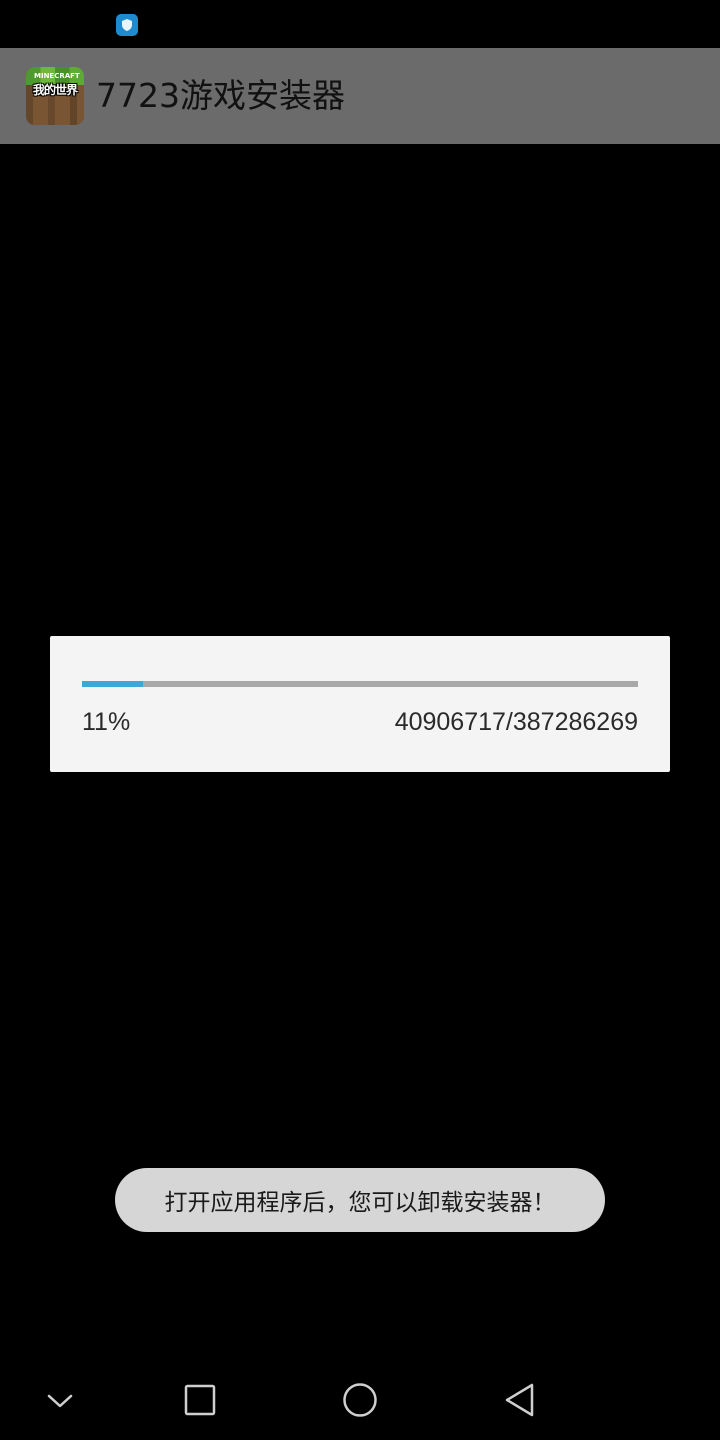 The height and width of the screenshot is (1440, 720). What do you see at coordinates (360, 24) in the screenshot?
I see `status-bar` at bounding box center [360, 24].